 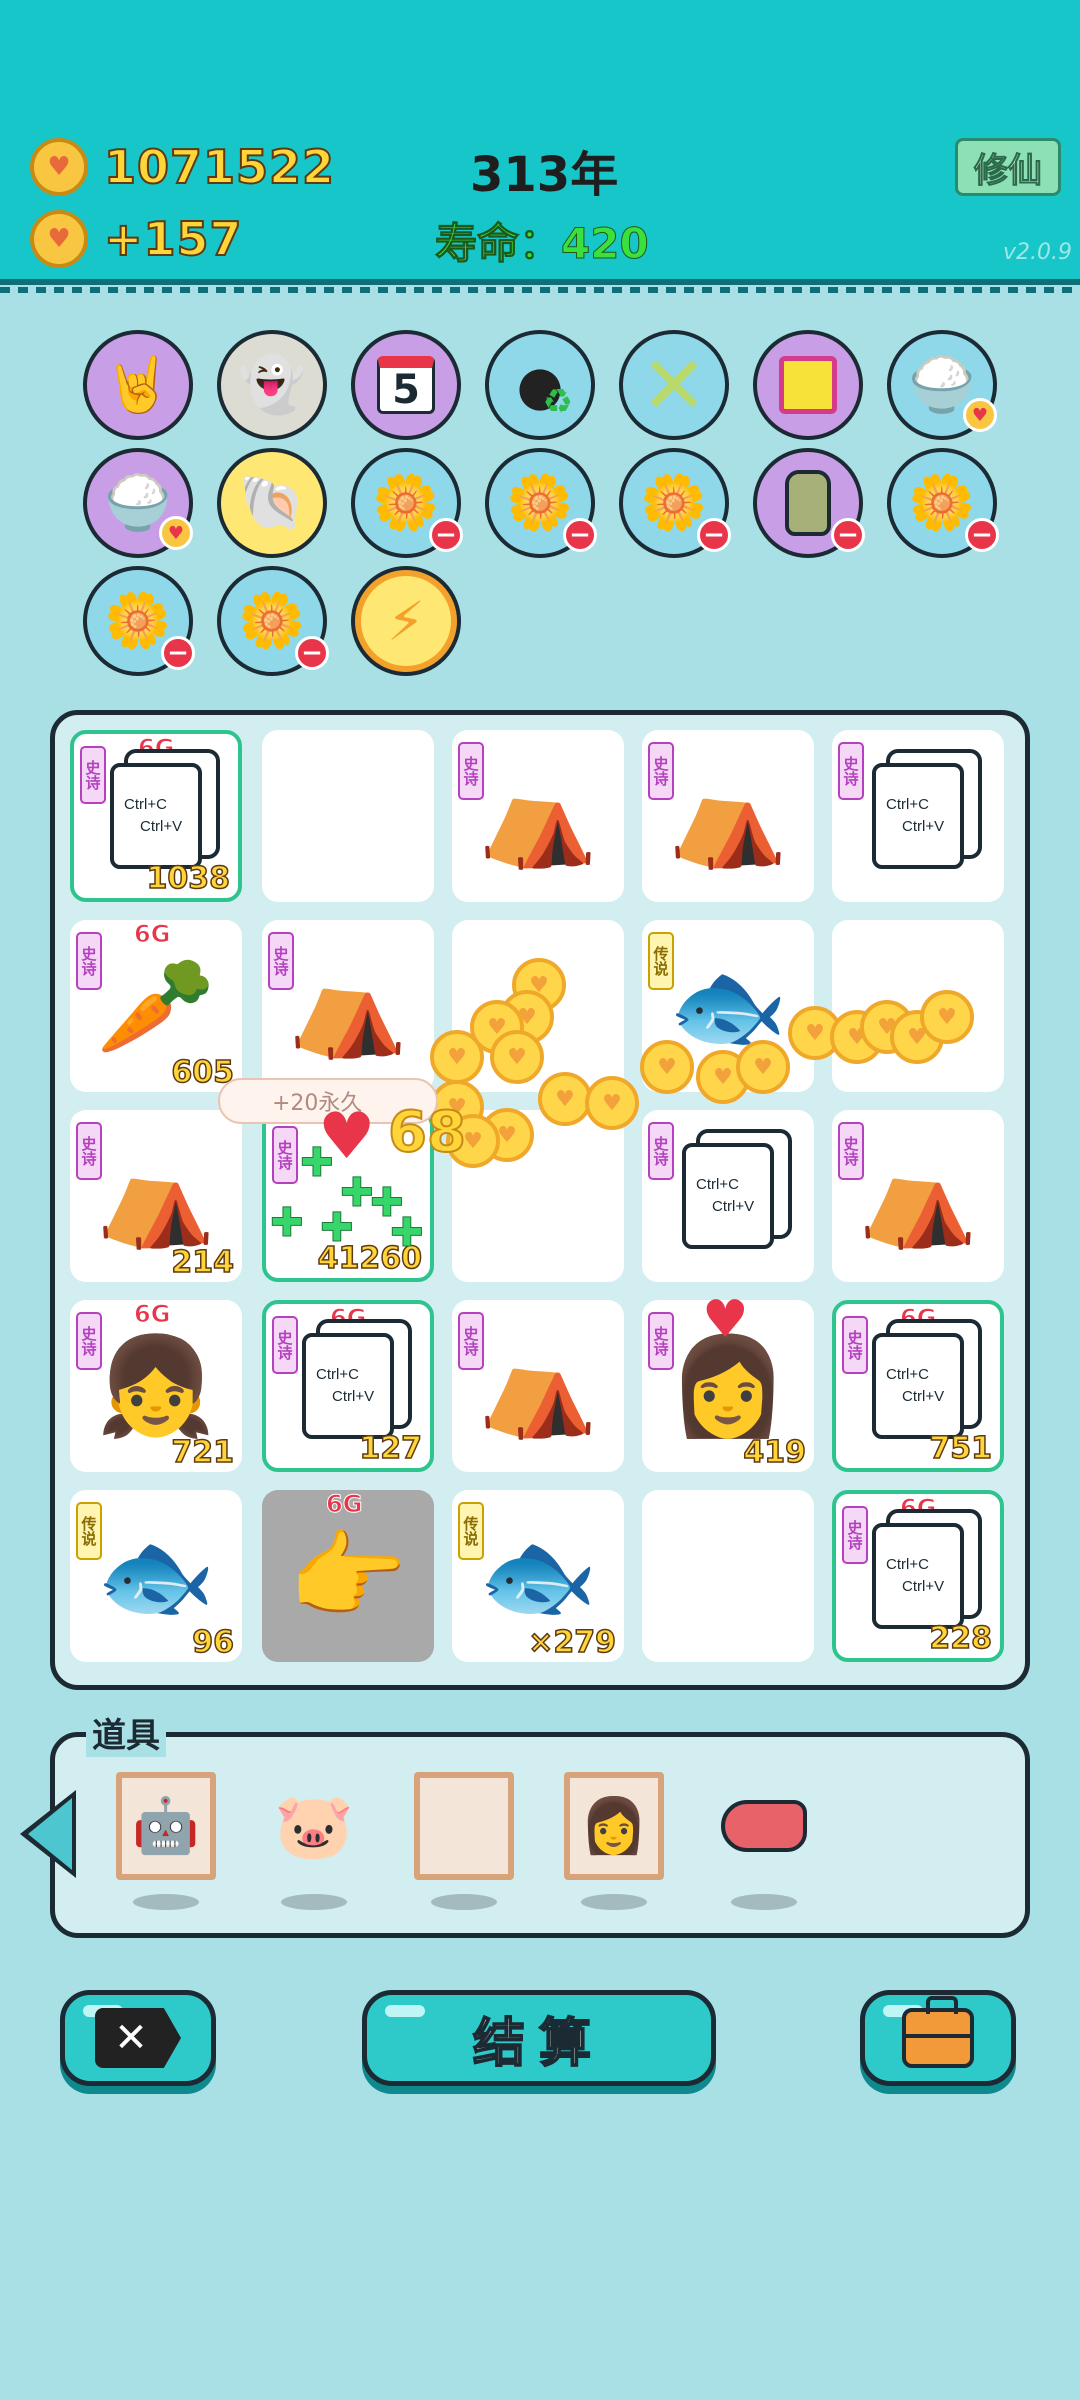 I want to click on board-cell-woman: 史诗 👩 ♥ 419, so click(x=728, y=1381).